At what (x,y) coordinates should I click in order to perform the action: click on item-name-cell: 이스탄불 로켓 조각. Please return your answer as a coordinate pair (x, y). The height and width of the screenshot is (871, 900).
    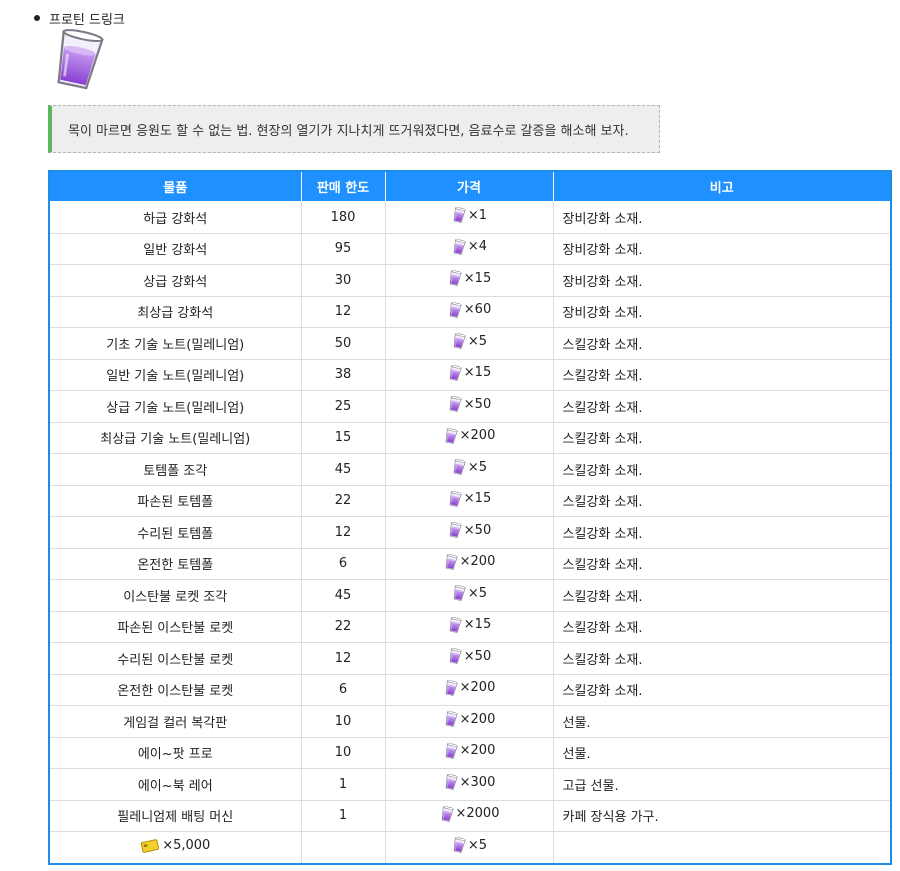
    Looking at the image, I should click on (175, 595).